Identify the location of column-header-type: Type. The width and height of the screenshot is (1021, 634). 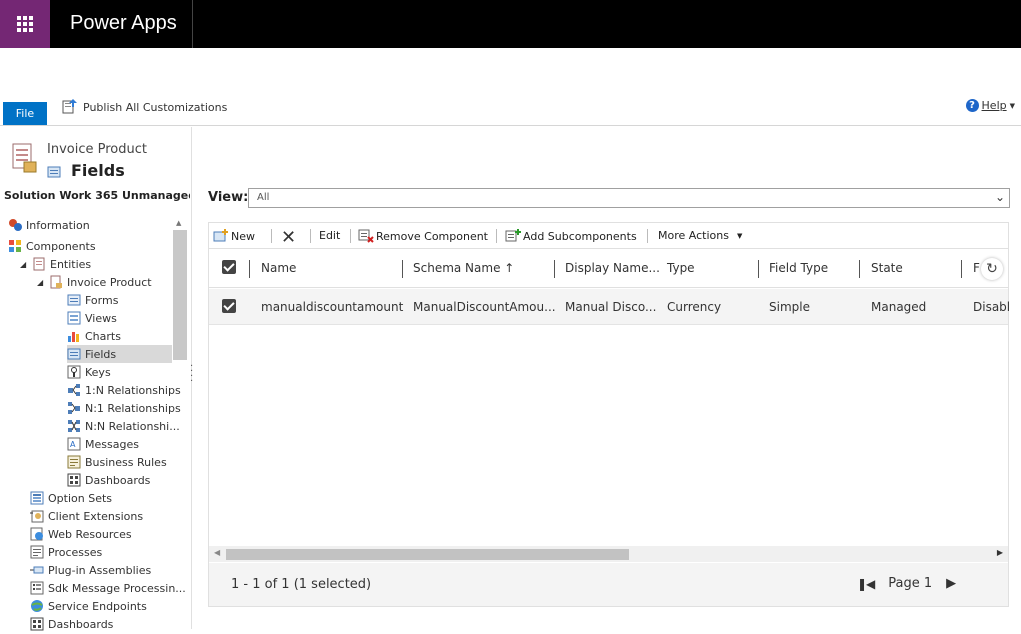
(681, 268).